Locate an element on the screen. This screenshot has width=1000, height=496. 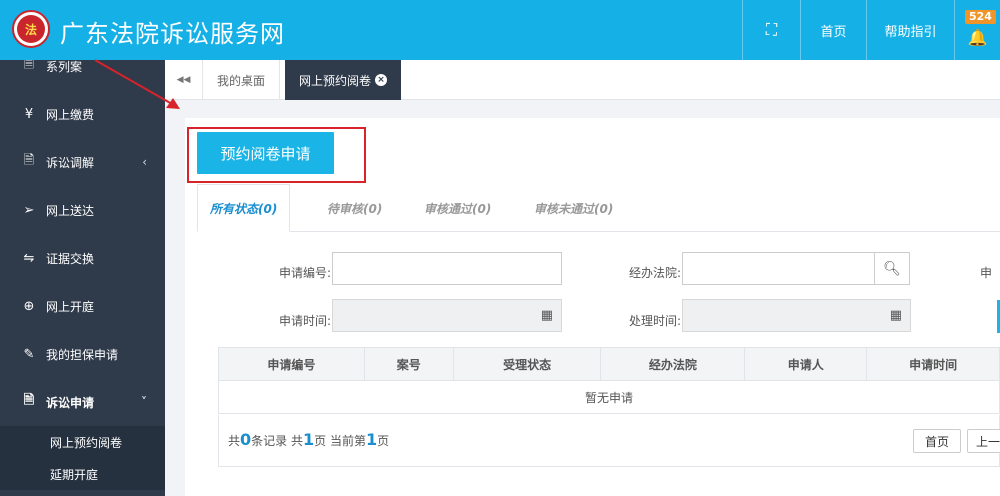
close-icon: × is located at coordinates (381, 80).